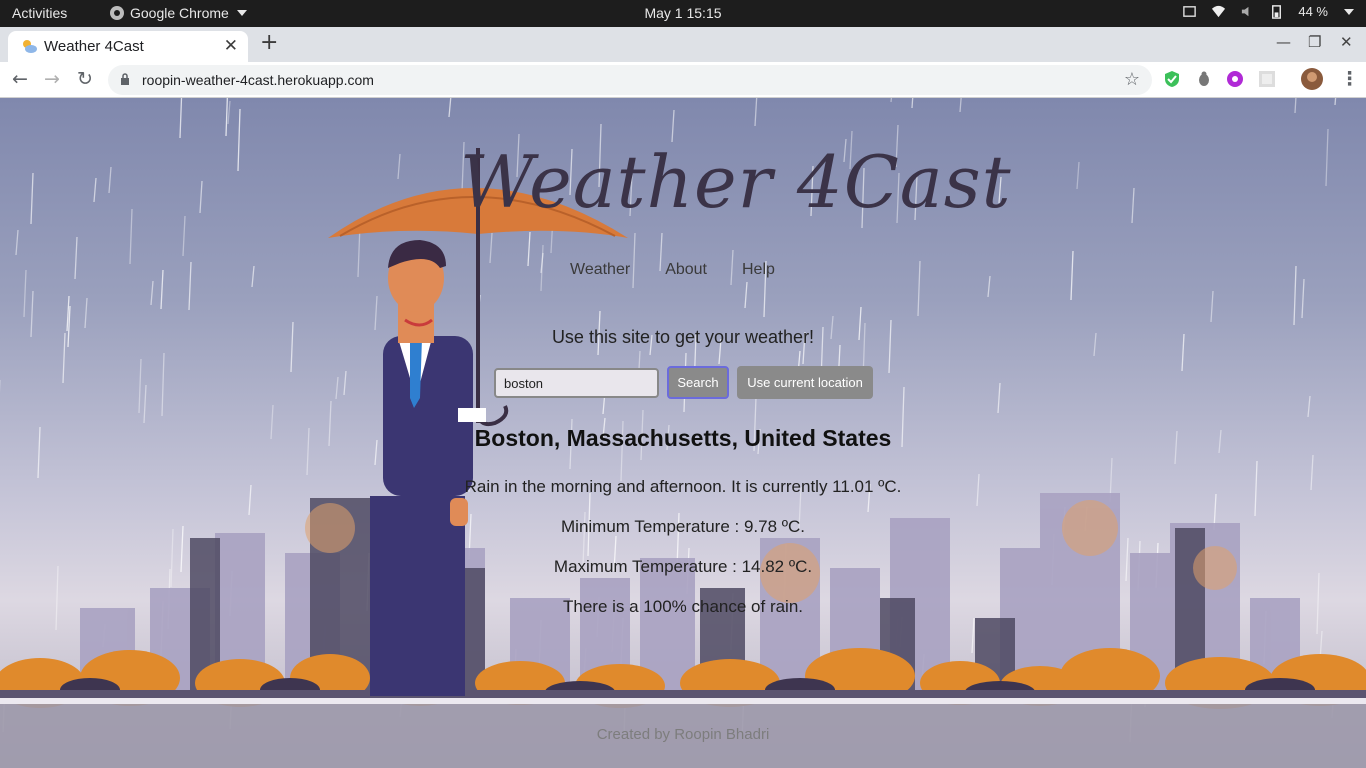 This screenshot has width=1366, height=768. What do you see at coordinates (1346, 42) in the screenshot?
I see `close-window-icon: ✕` at bounding box center [1346, 42].